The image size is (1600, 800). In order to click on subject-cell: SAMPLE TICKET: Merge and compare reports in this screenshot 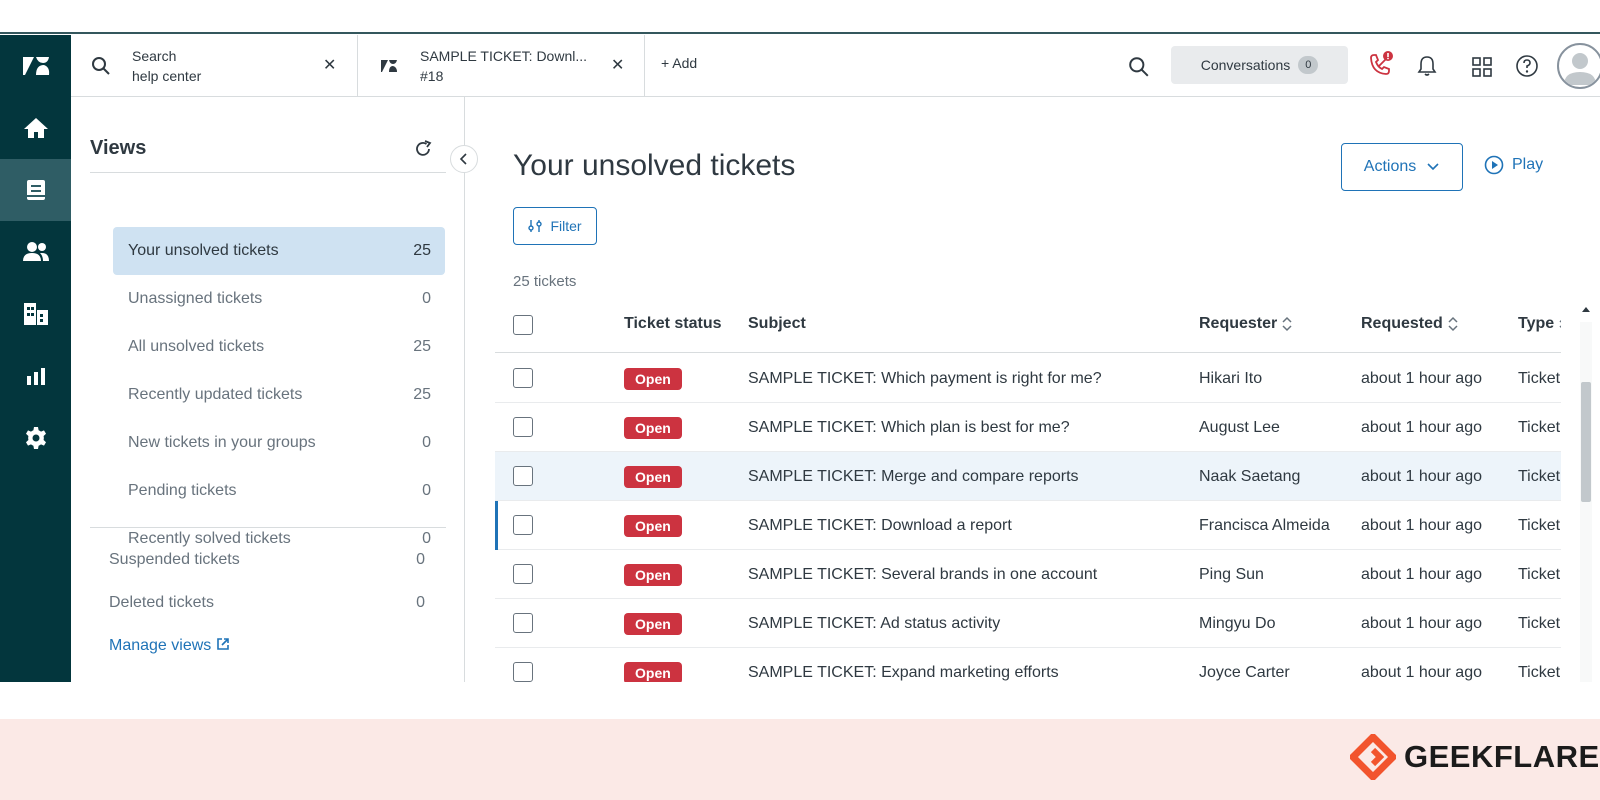, I will do `click(913, 477)`.